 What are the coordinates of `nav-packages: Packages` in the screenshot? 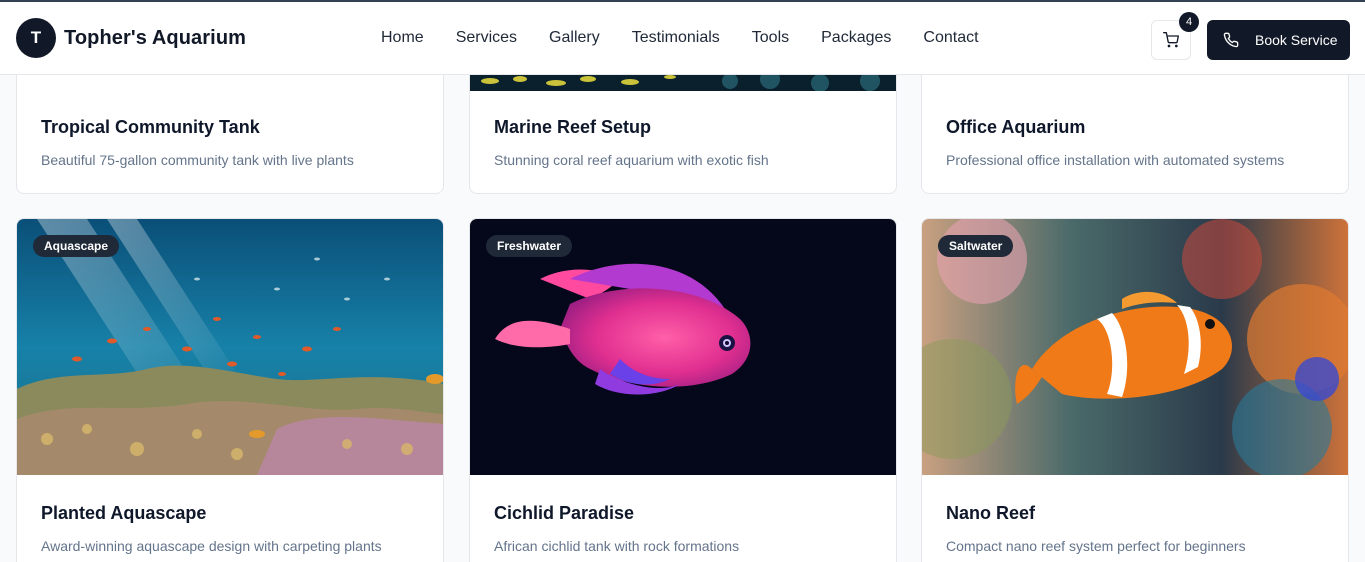 It's located at (856, 38).